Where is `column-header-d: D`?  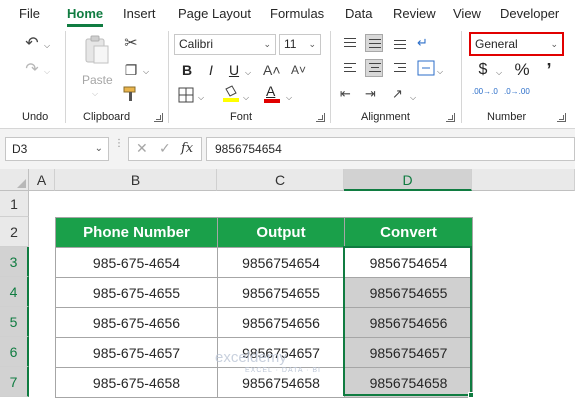 column-header-d: D is located at coordinates (408, 180).